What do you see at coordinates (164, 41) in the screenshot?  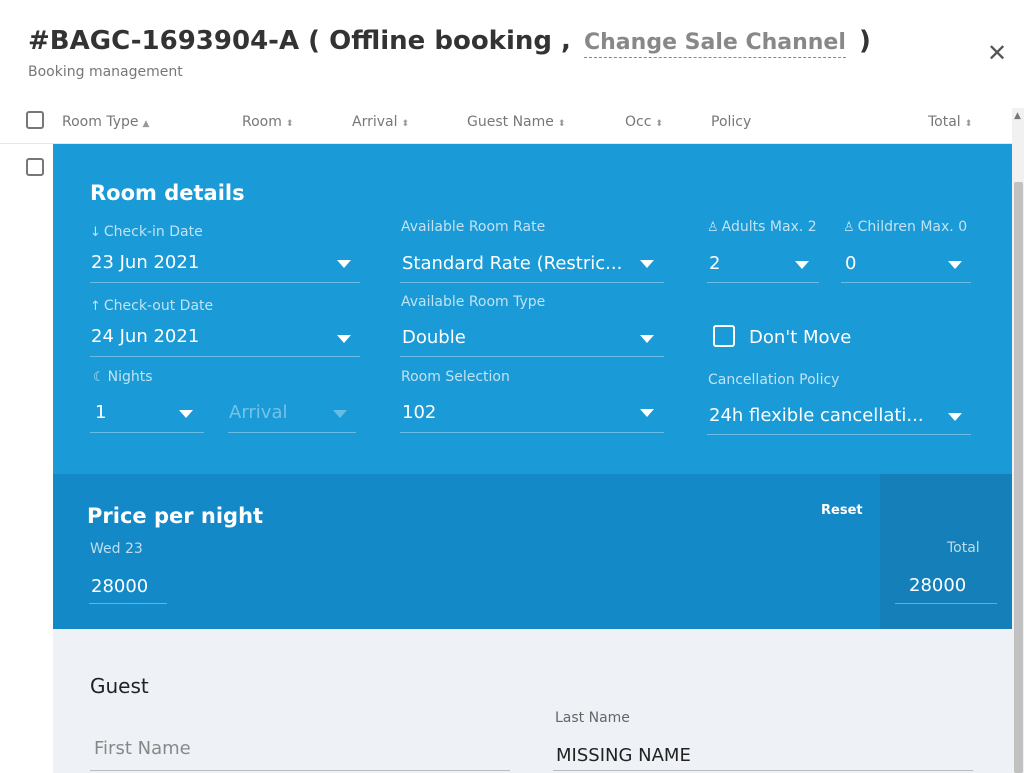 I see `booking-ref: #BAGC-1693904-A` at bounding box center [164, 41].